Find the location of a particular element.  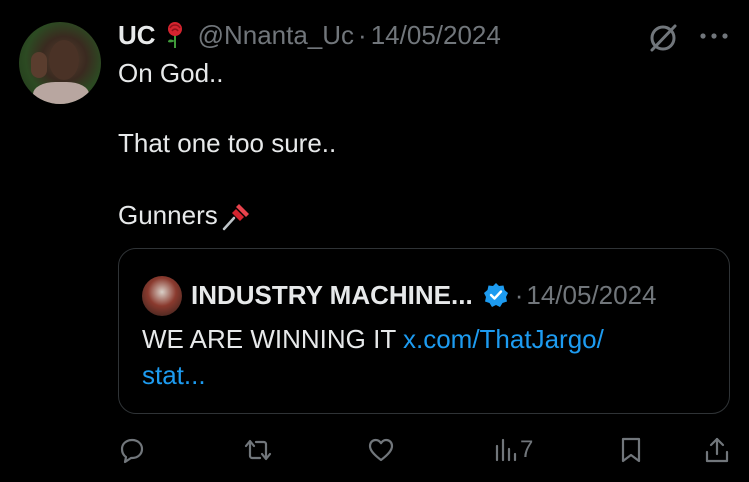

bookmark-button is located at coordinates (631, 450).